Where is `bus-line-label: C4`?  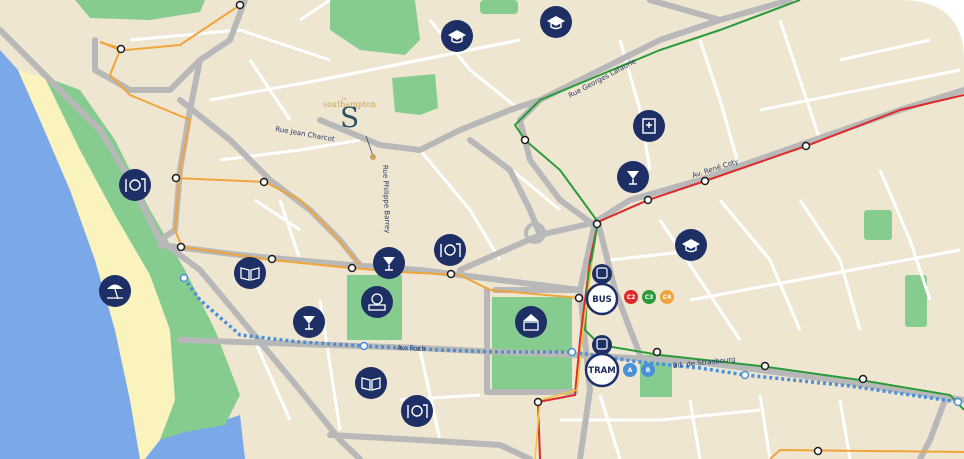
bus-line-label: C4 is located at coordinates (667, 297).